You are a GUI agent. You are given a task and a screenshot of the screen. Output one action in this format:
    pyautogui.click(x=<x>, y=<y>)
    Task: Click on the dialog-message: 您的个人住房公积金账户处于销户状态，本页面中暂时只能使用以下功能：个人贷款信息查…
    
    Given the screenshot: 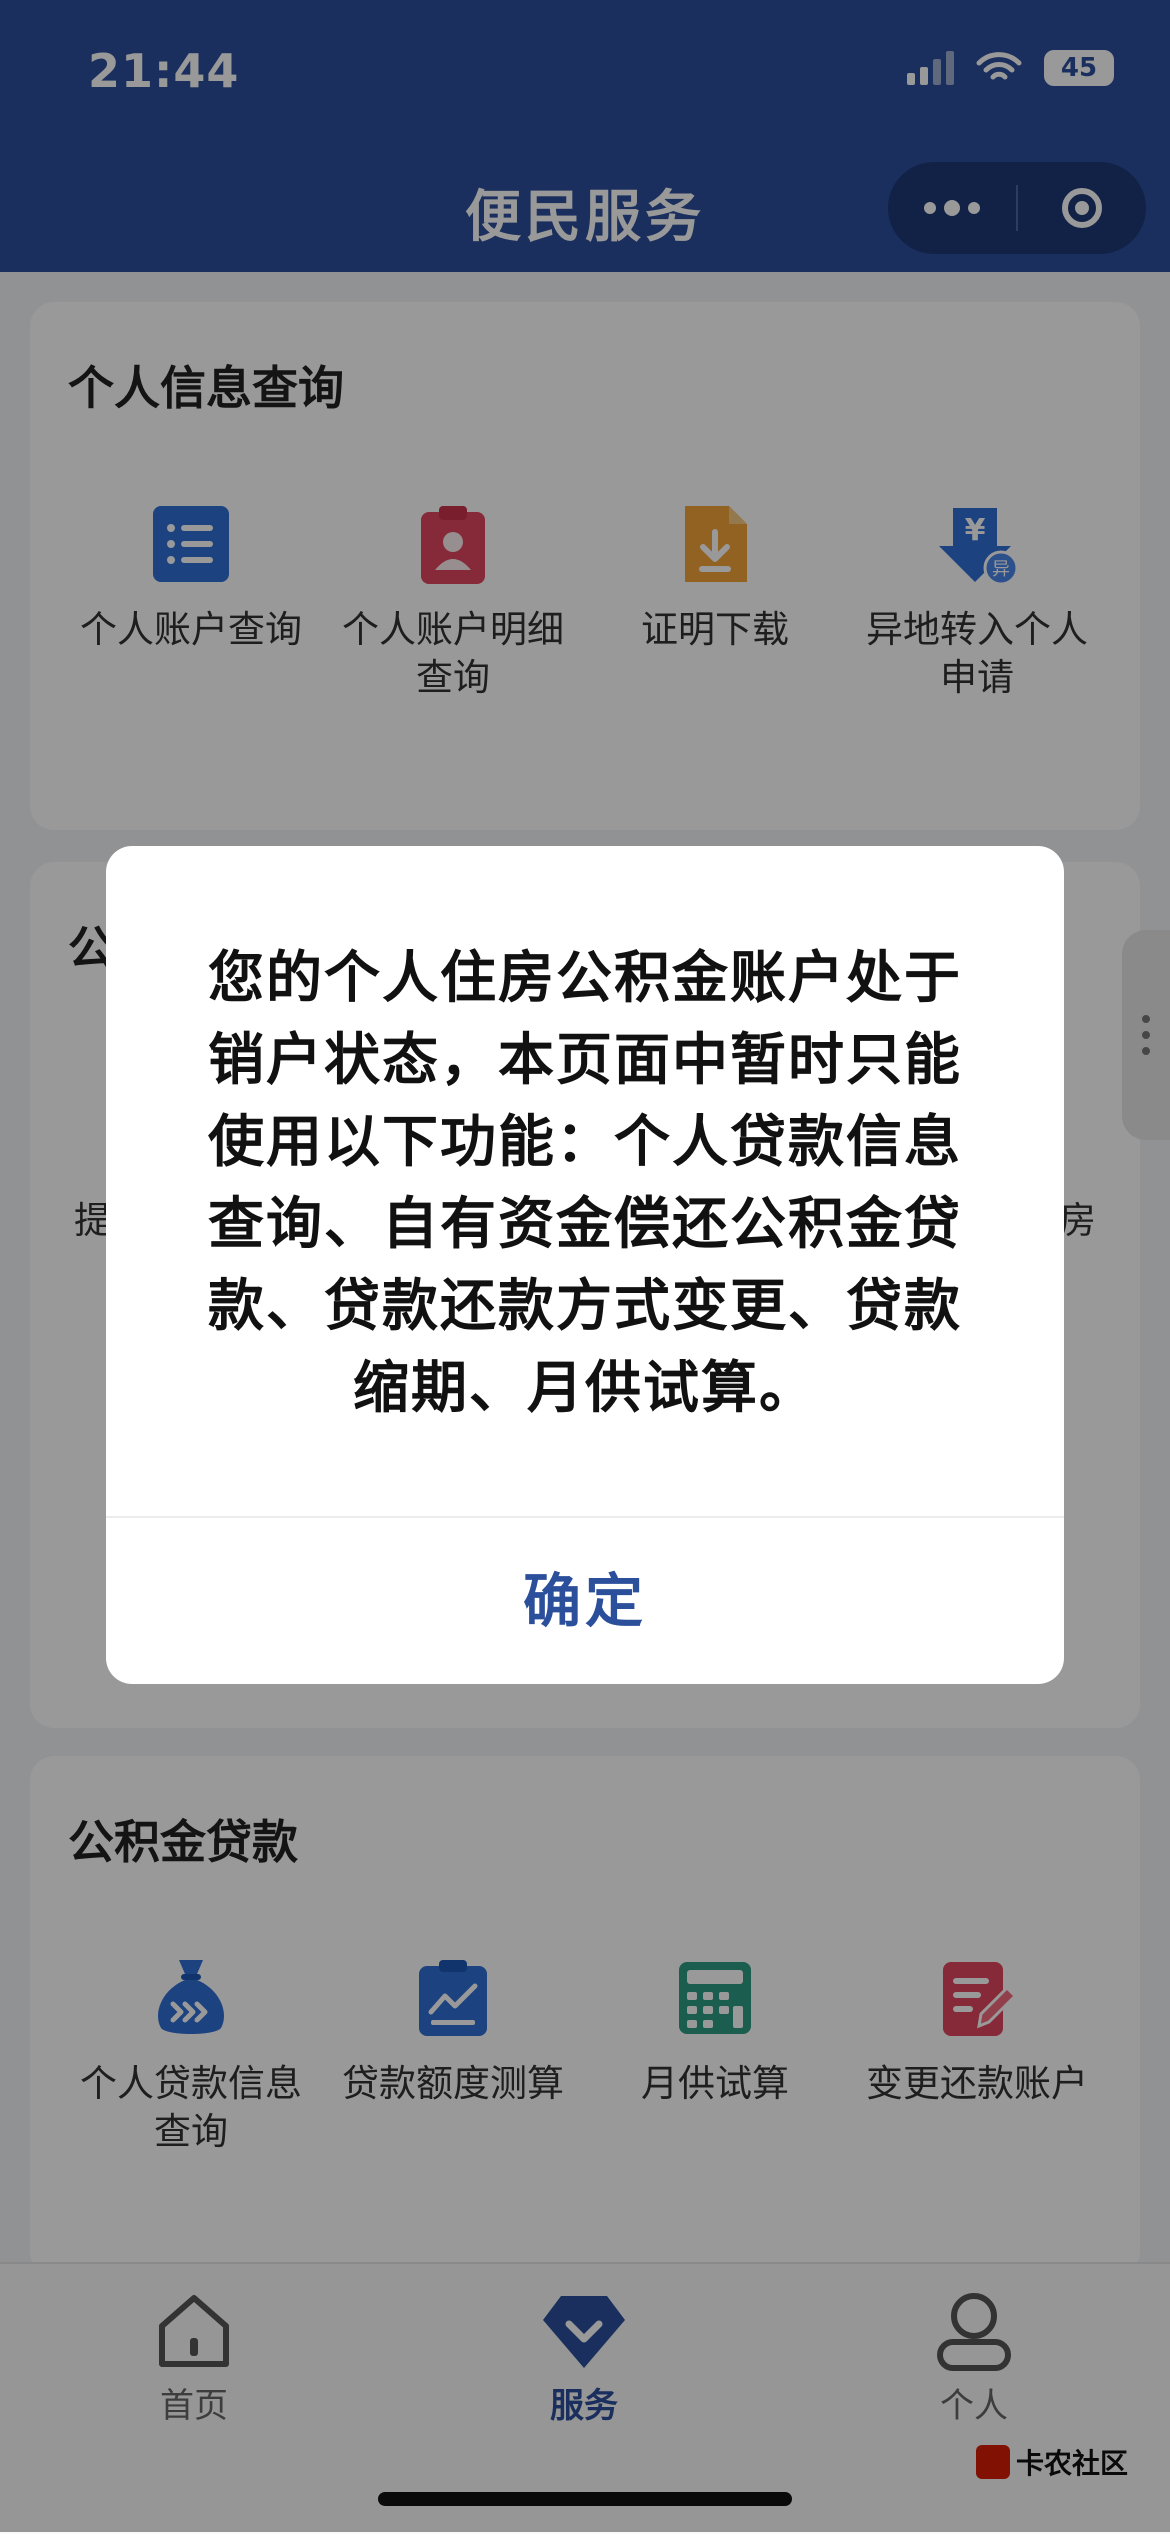 What is the action you would take?
    pyautogui.click(x=585, y=1183)
    